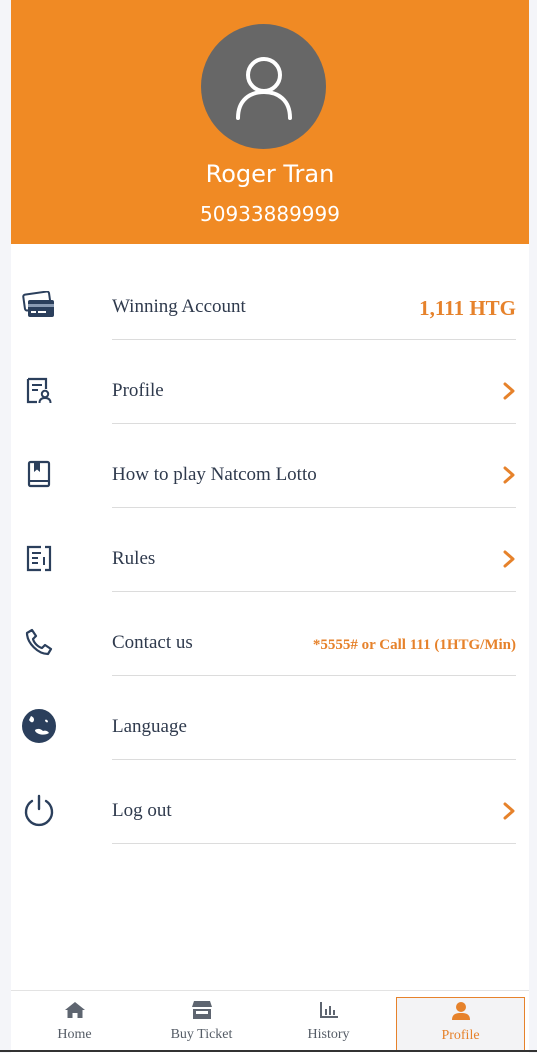 Image resolution: width=537 pixels, height=1053 pixels. I want to click on menu-item-label: Contact us, so click(152, 642).